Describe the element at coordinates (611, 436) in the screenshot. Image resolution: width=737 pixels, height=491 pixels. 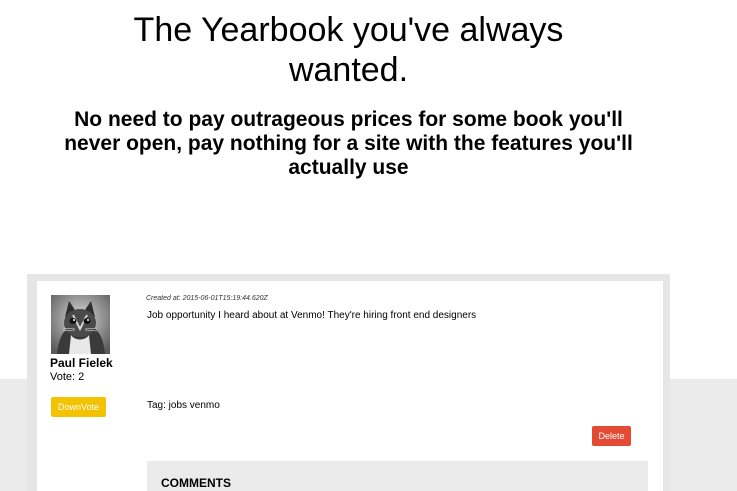
I see `delete-button: Delete` at that location.